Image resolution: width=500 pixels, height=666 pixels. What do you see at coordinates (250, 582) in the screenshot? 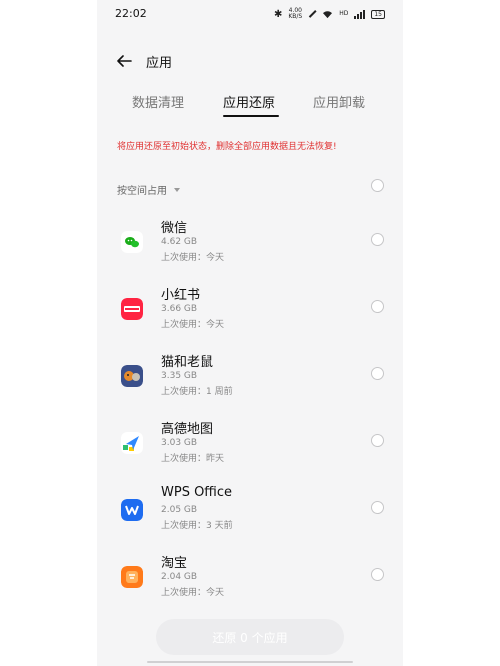
I see `app-item-taobao: 淘宝 2.04 GB 上次使用：今天` at bounding box center [250, 582].